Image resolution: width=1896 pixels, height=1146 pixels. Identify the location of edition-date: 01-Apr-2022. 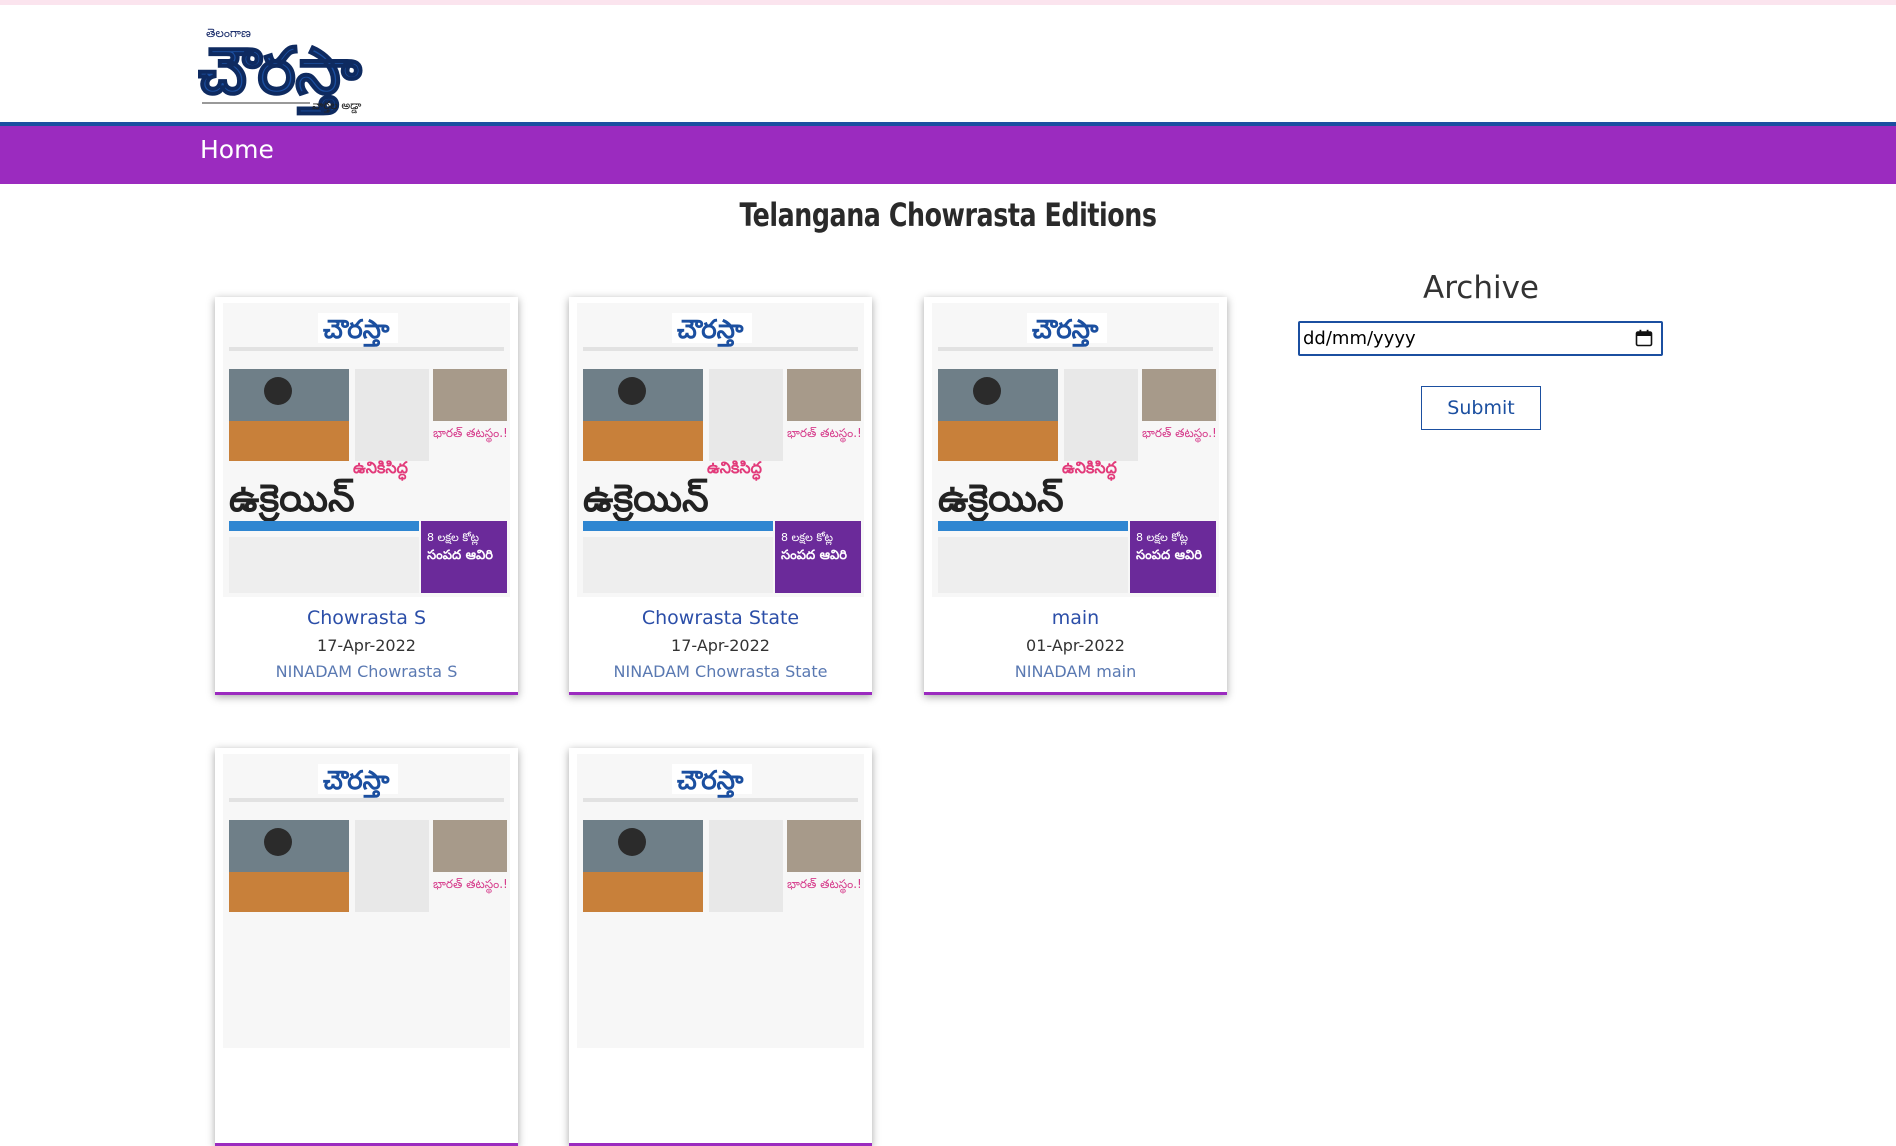
(1075, 645).